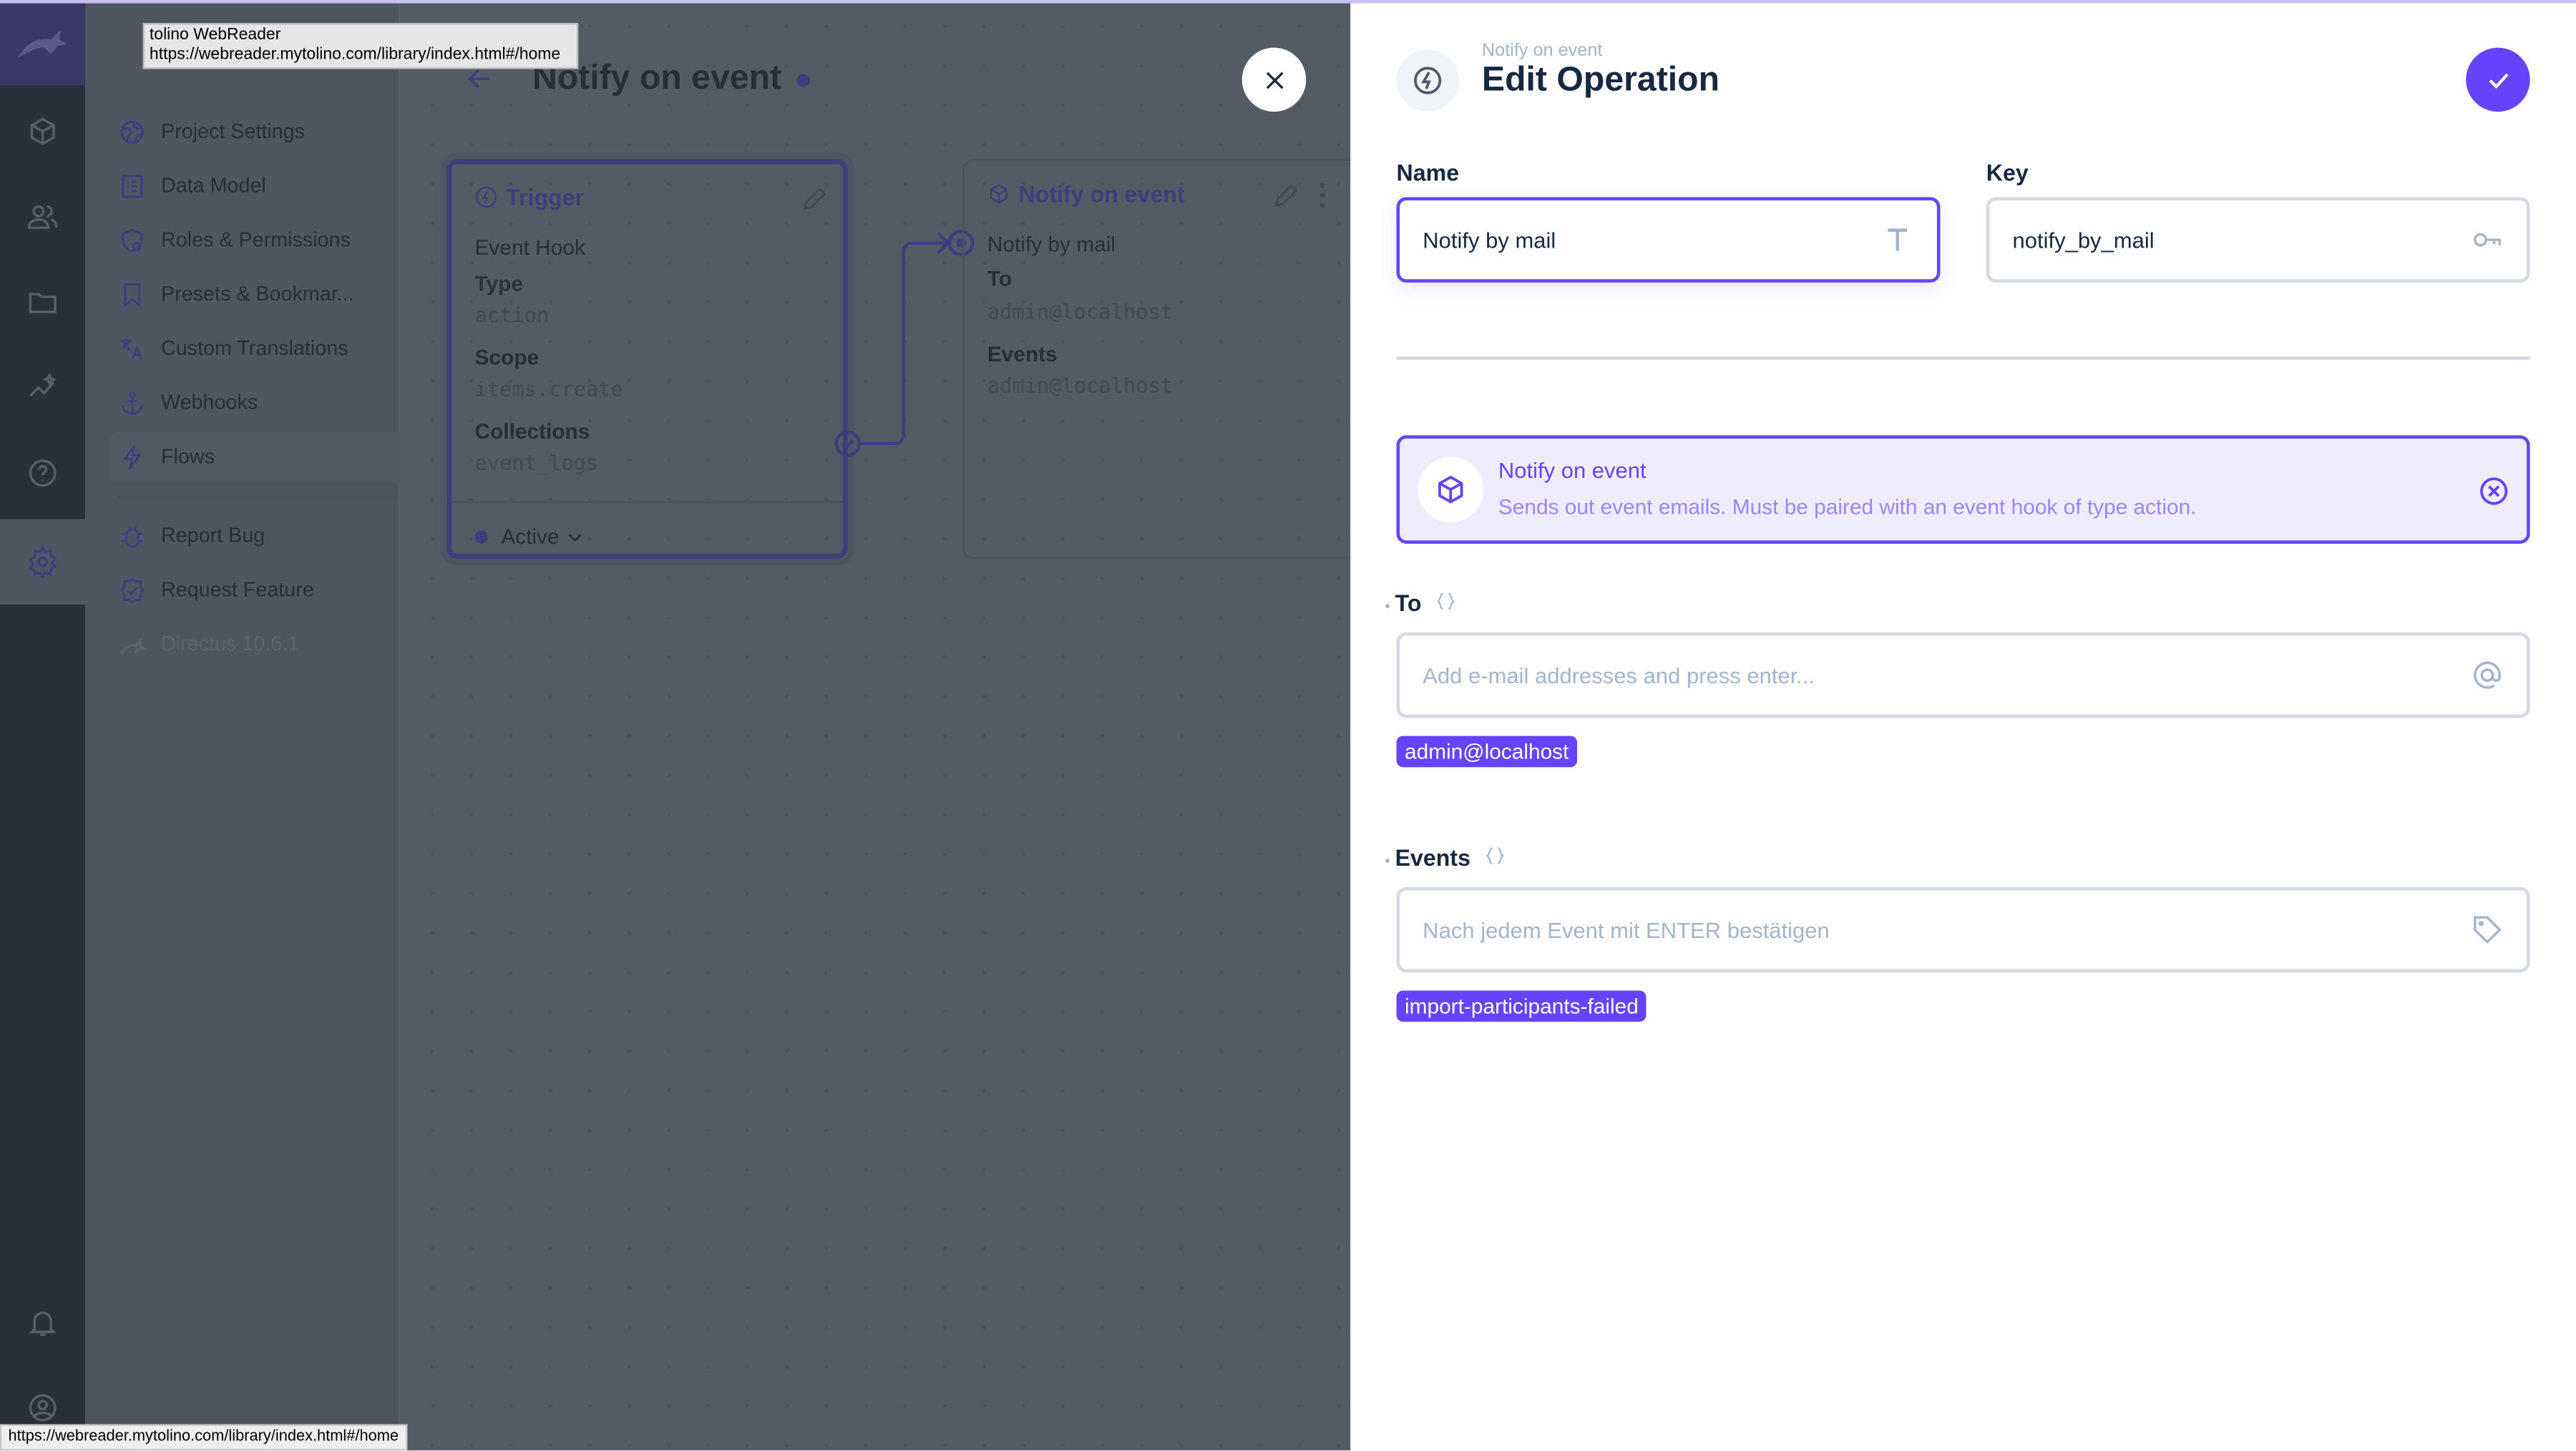 This screenshot has width=2576, height=1451. Describe the element at coordinates (1963, 358) in the screenshot. I see `section-divider` at that location.